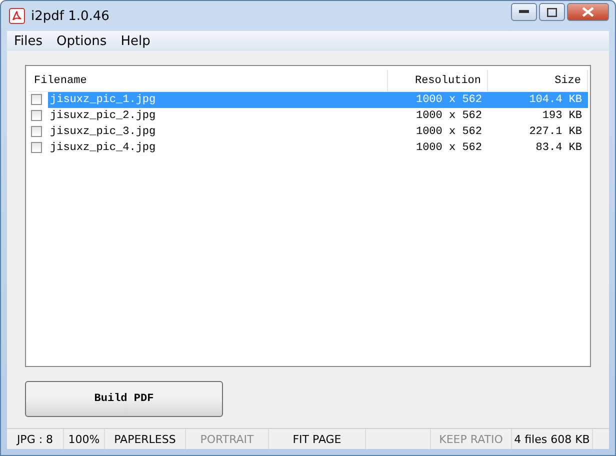 The image size is (616, 456). What do you see at coordinates (70, 16) in the screenshot?
I see `window-title: i2pdf 1.0.46` at bounding box center [70, 16].